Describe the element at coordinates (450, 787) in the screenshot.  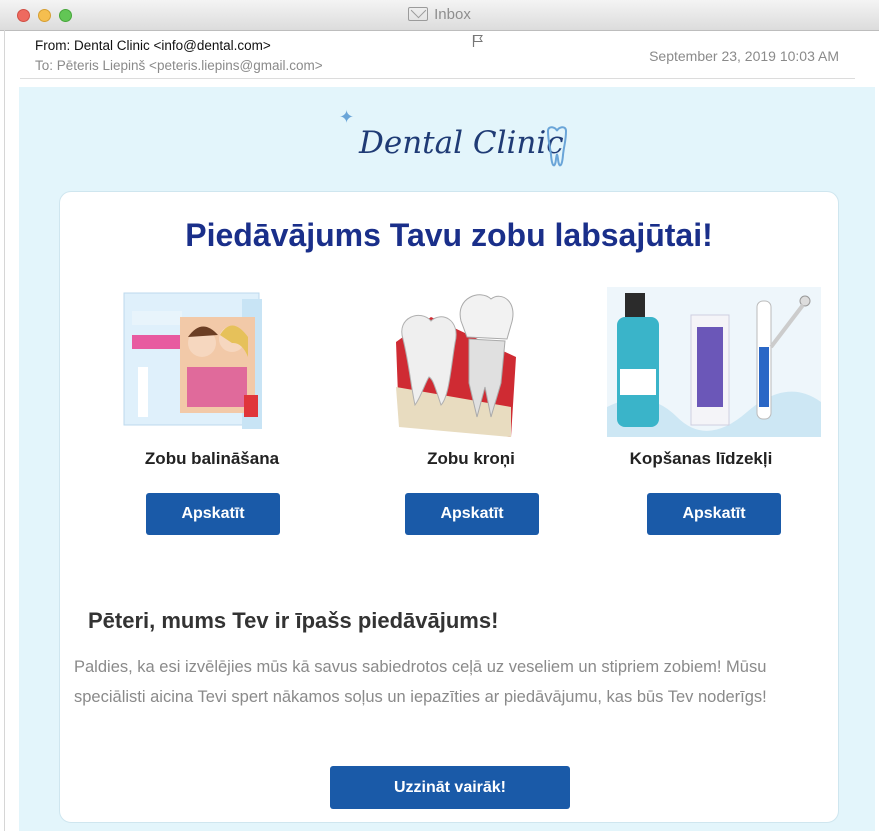
I see `learn-more-button: Uzzināt vairāk!` at that location.